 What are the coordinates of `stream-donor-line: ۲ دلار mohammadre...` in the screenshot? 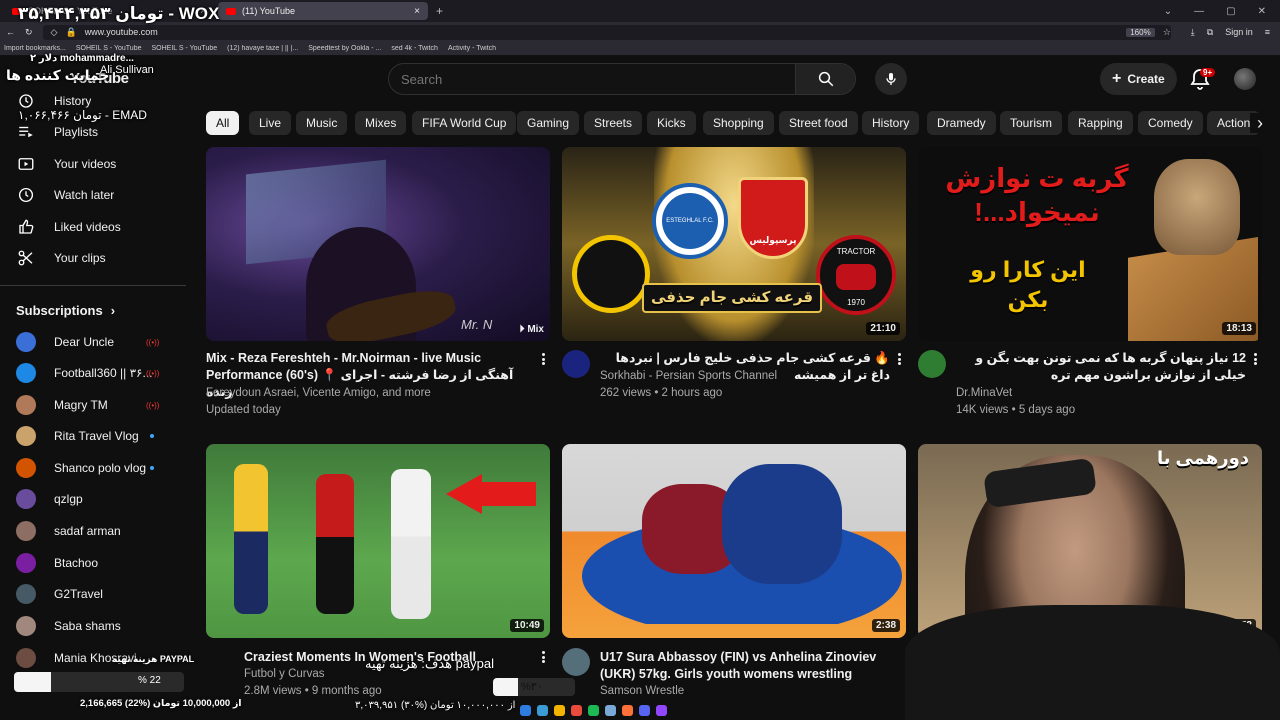 It's located at (82, 58).